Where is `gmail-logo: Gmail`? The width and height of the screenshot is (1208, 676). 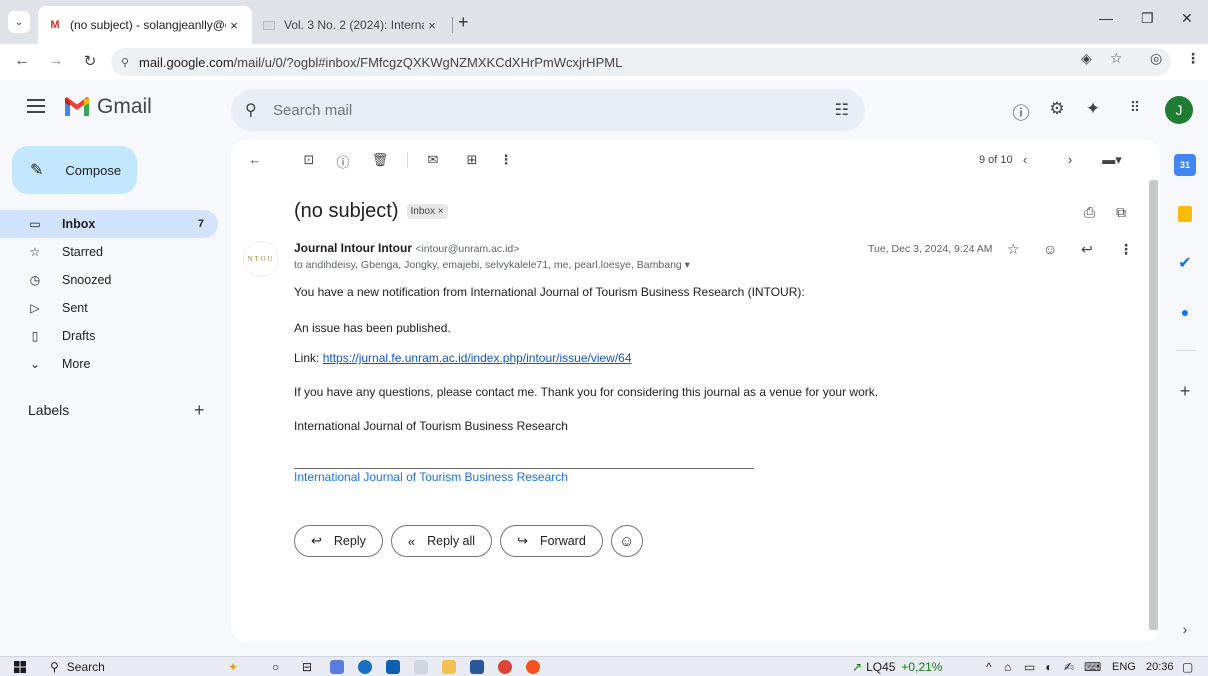 gmail-logo: Gmail is located at coordinates (107, 107).